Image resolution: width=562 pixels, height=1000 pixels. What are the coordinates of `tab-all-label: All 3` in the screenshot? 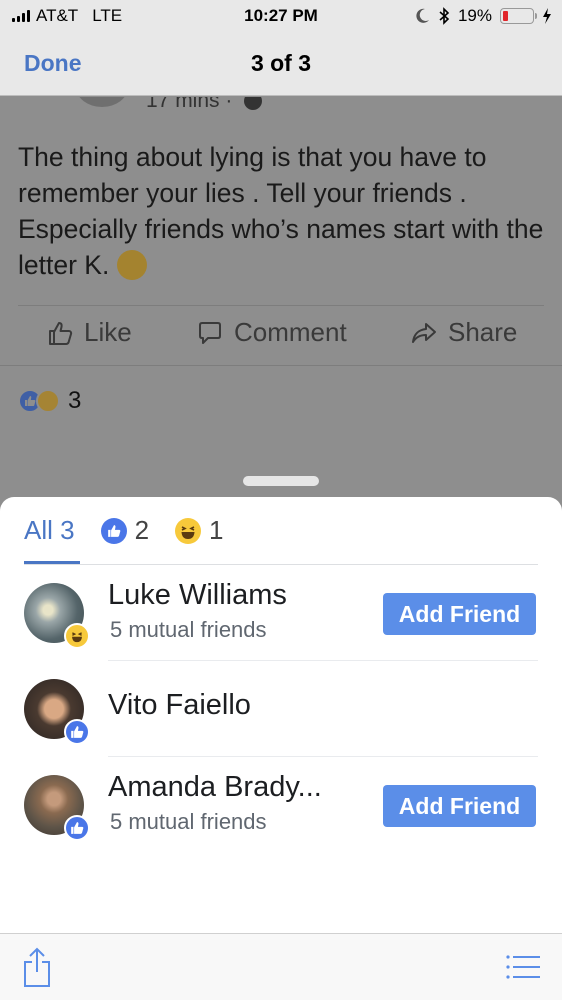 It's located at (49, 530).